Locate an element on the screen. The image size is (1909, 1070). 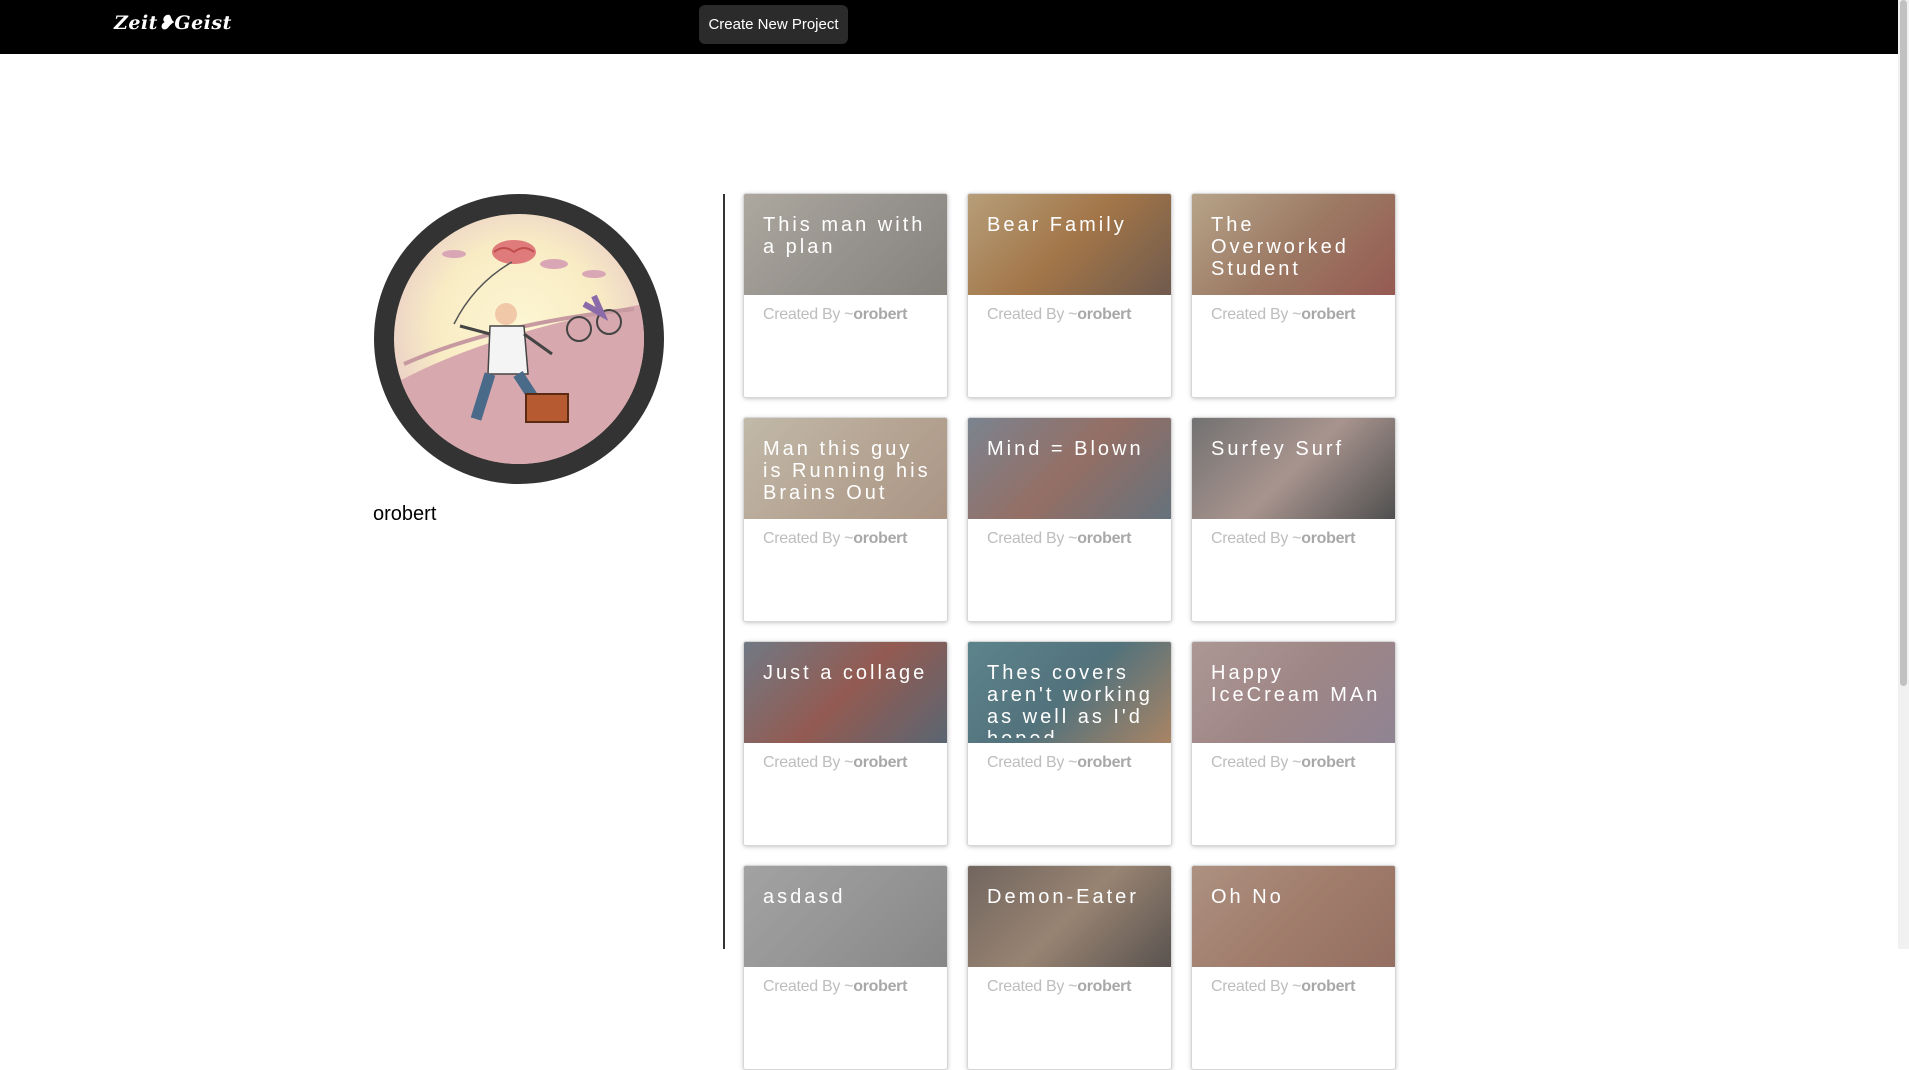
project-title: Surfey Surf is located at coordinates (1278, 449).